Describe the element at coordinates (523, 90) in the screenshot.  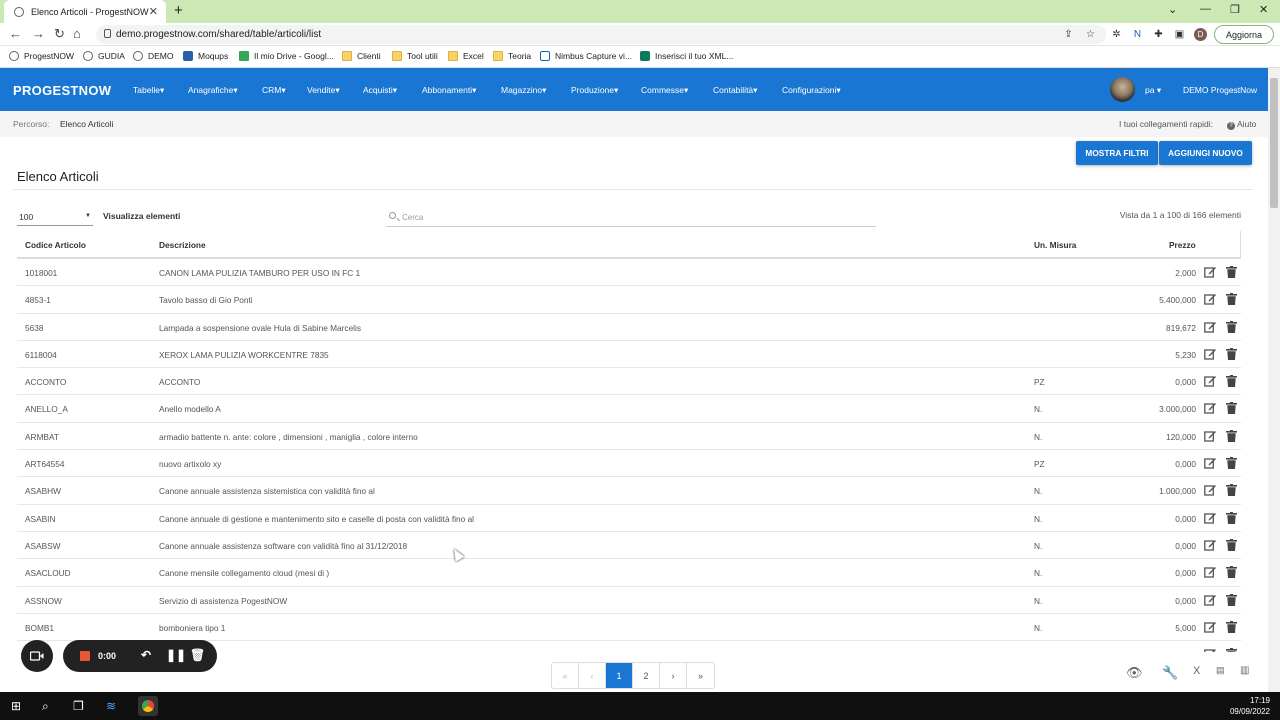
I see `menu-magazzino: Magazzino▾` at that location.